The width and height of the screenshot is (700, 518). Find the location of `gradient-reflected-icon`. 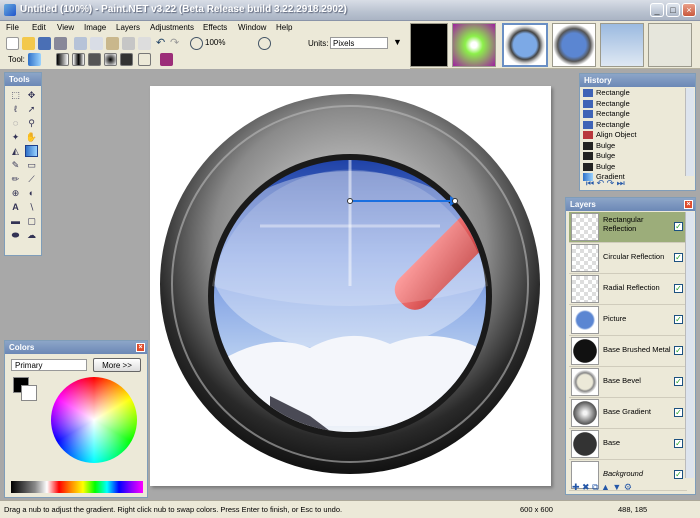

gradient-reflected-icon is located at coordinates (78, 59).